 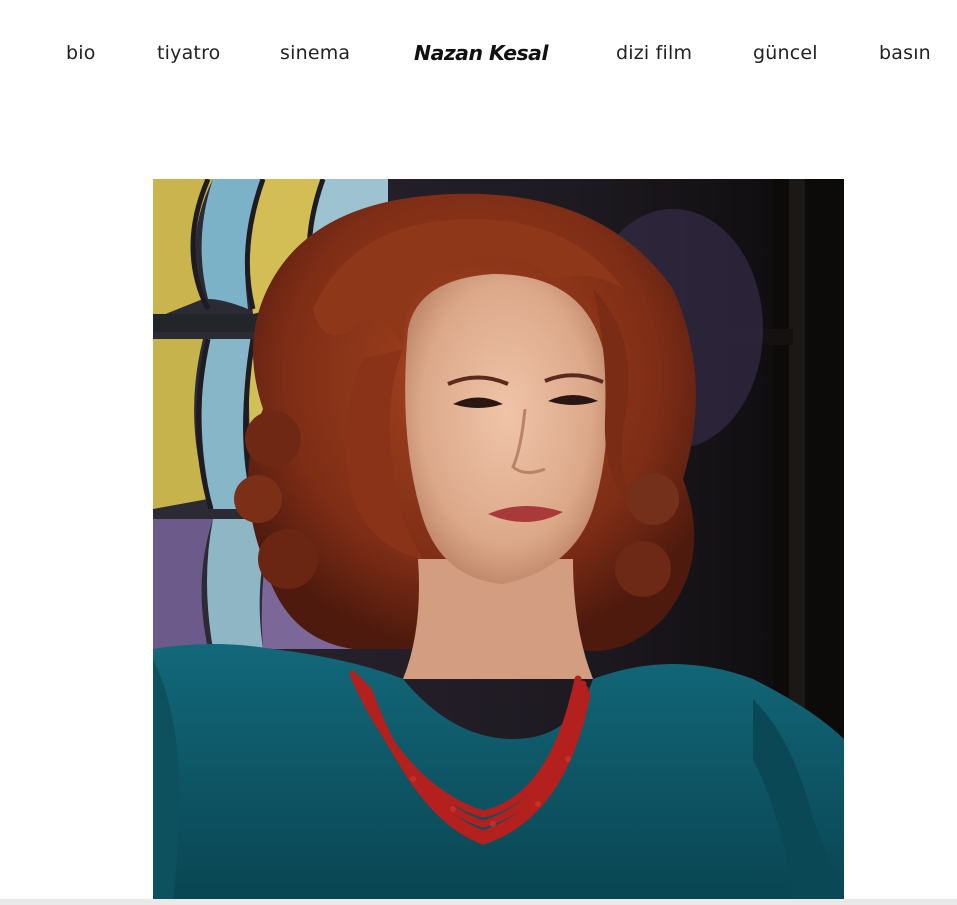 What do you see at coordinates (315, 53) in the screenshot?
I see `nav-item-sinema: sinema` at bounding box center [315, 53].